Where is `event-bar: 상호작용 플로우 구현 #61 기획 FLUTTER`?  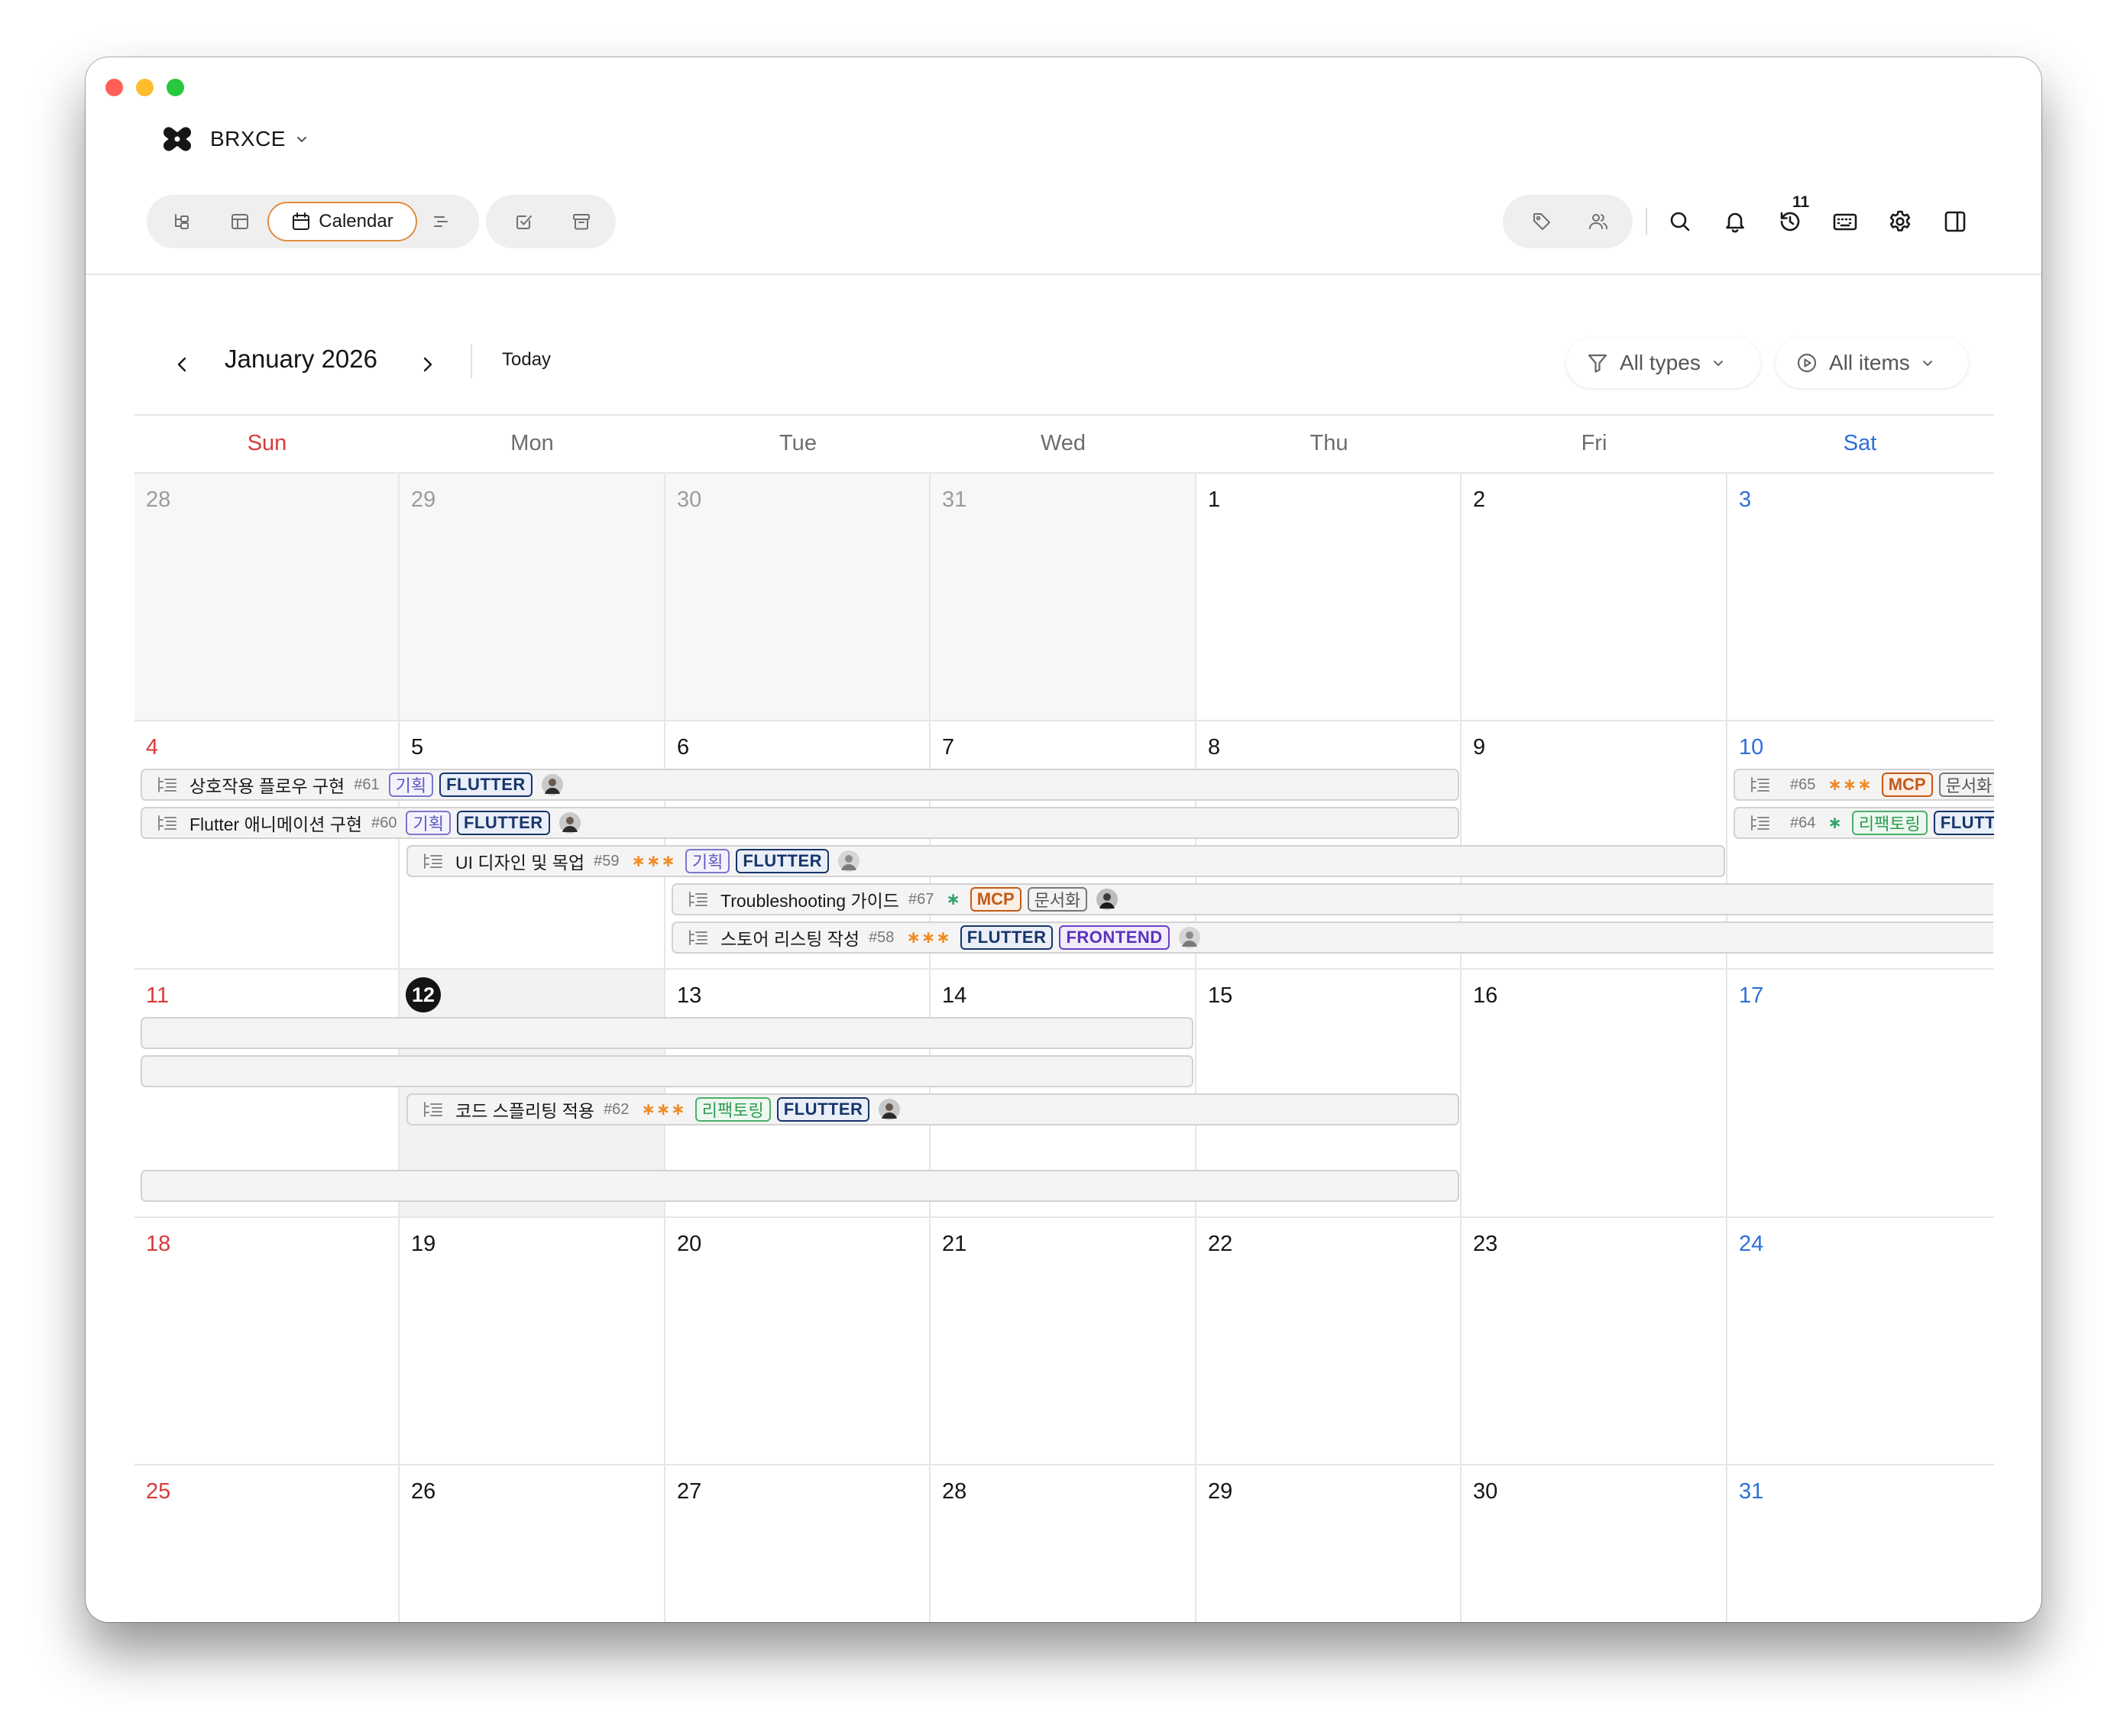 event-bar: 상호작용 플로우 구현 #61 기획 FLUTTER is located at coordinates (800, 785).